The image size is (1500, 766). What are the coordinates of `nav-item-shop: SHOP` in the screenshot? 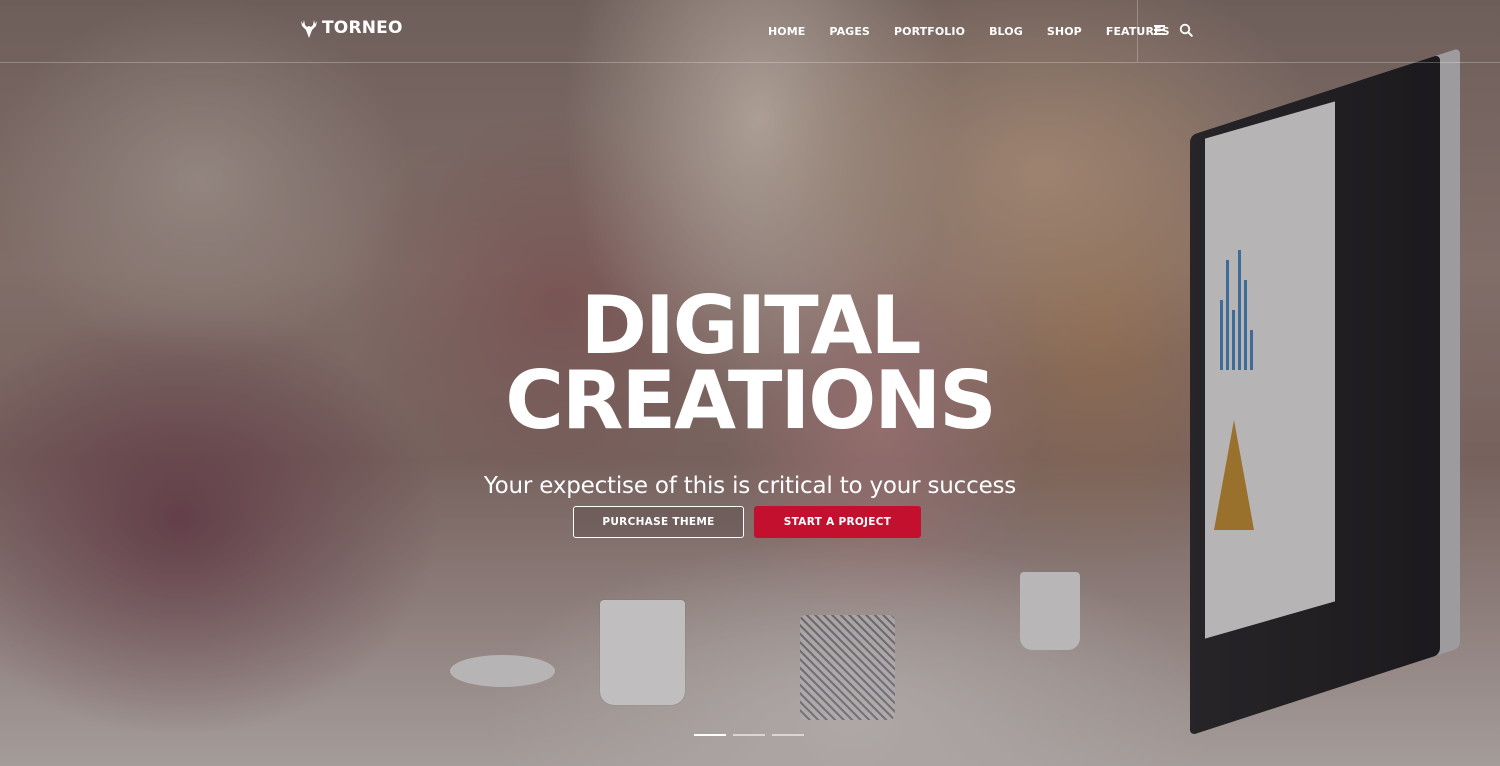 It's located at (1064, 31).